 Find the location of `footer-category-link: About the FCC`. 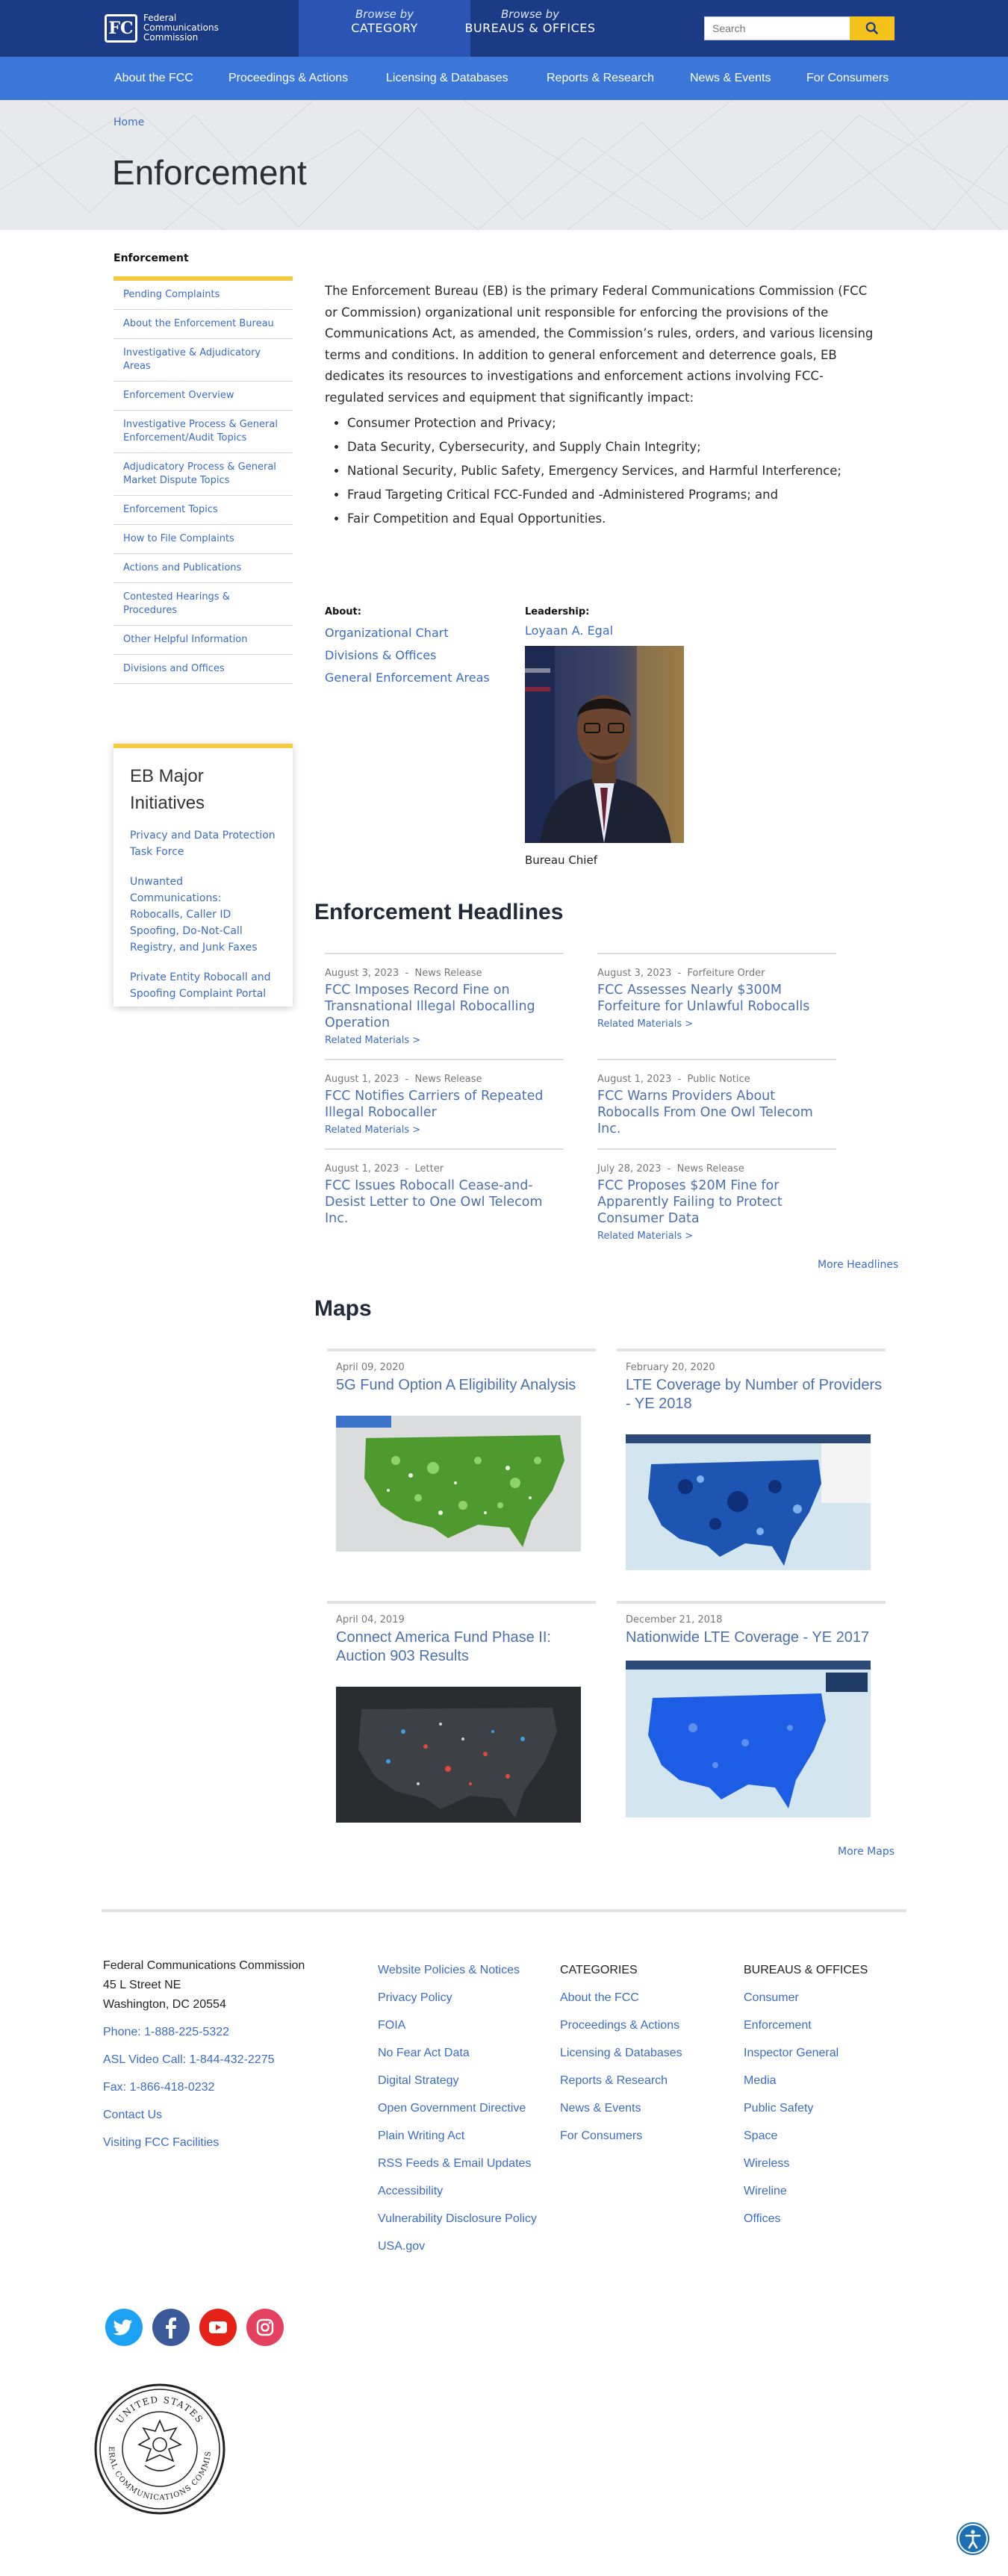

footer-category-link: About the FCC is located at coordinates (642, 1998).